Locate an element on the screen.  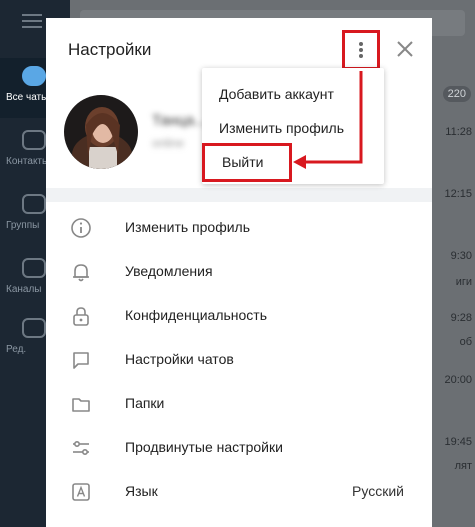
avatar is located at coordinates (101, 132).